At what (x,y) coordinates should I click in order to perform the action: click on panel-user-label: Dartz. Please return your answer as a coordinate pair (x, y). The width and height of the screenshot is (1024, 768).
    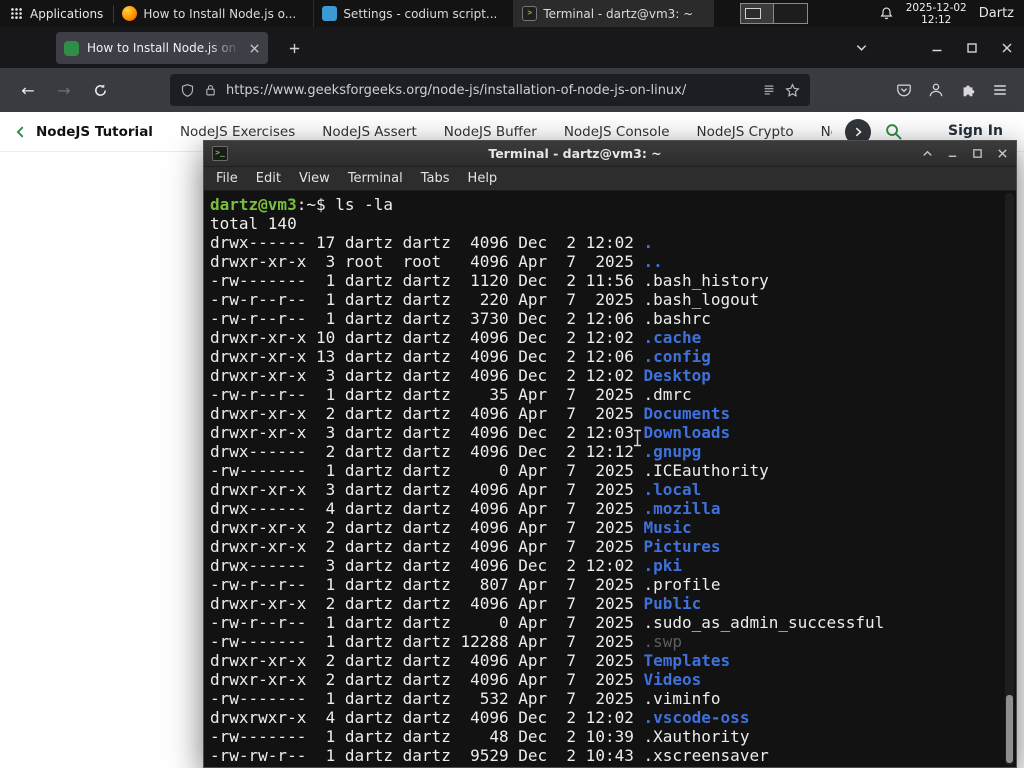
    Looking at the image, I should click on (996, 13).